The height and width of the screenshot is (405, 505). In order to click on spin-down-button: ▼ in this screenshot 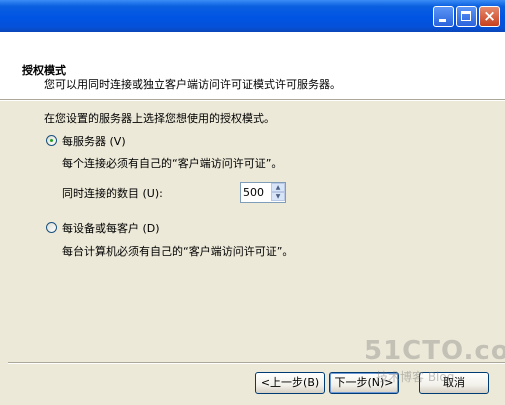, I will do `click(278, 196)`.